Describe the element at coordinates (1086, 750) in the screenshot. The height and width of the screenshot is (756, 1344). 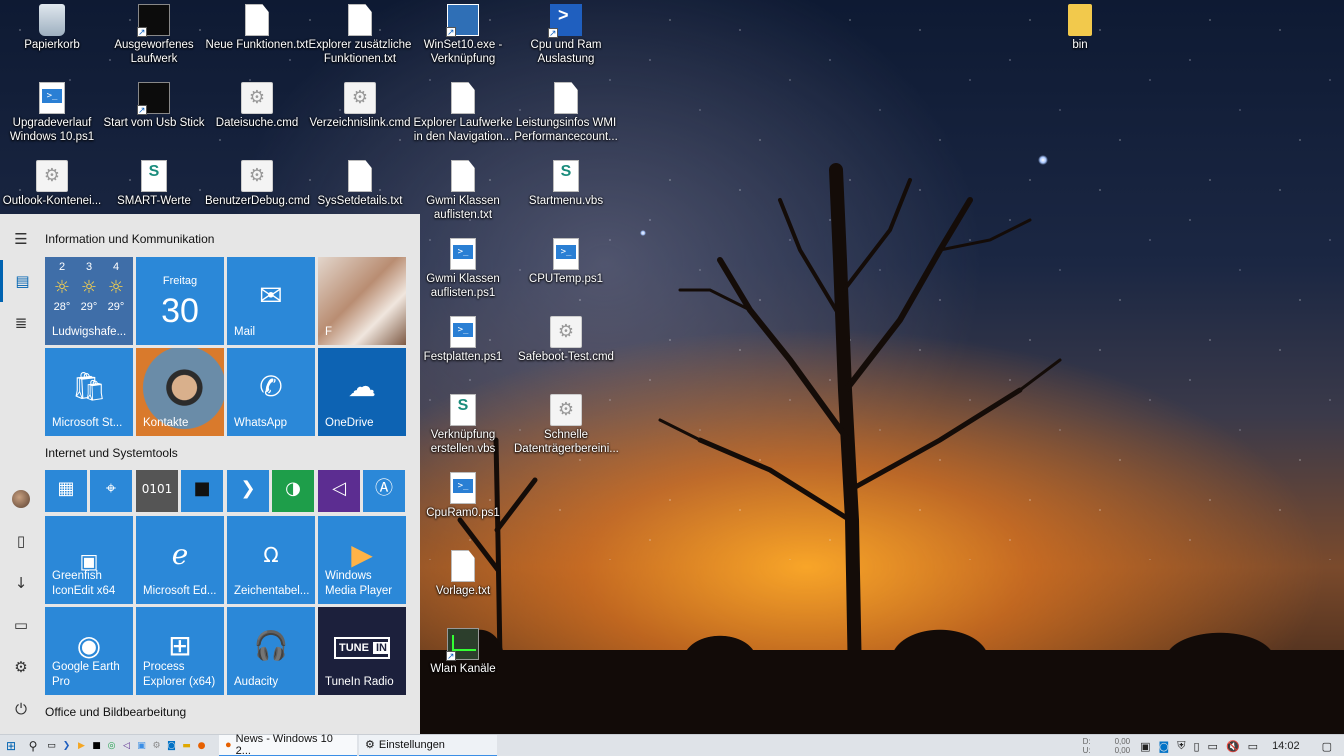
I see `upload-label: U:` at that location.